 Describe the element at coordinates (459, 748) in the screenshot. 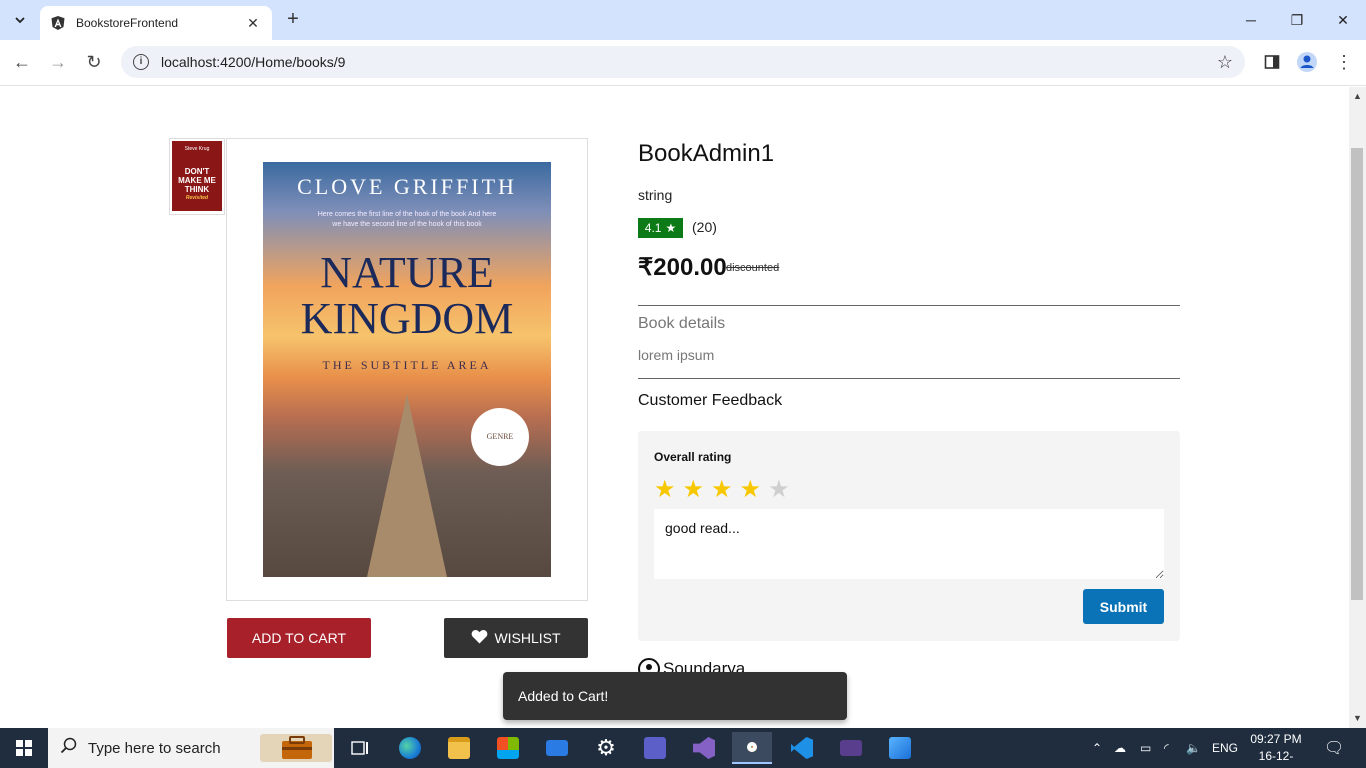

I see `file-explorer-icon` at that location.